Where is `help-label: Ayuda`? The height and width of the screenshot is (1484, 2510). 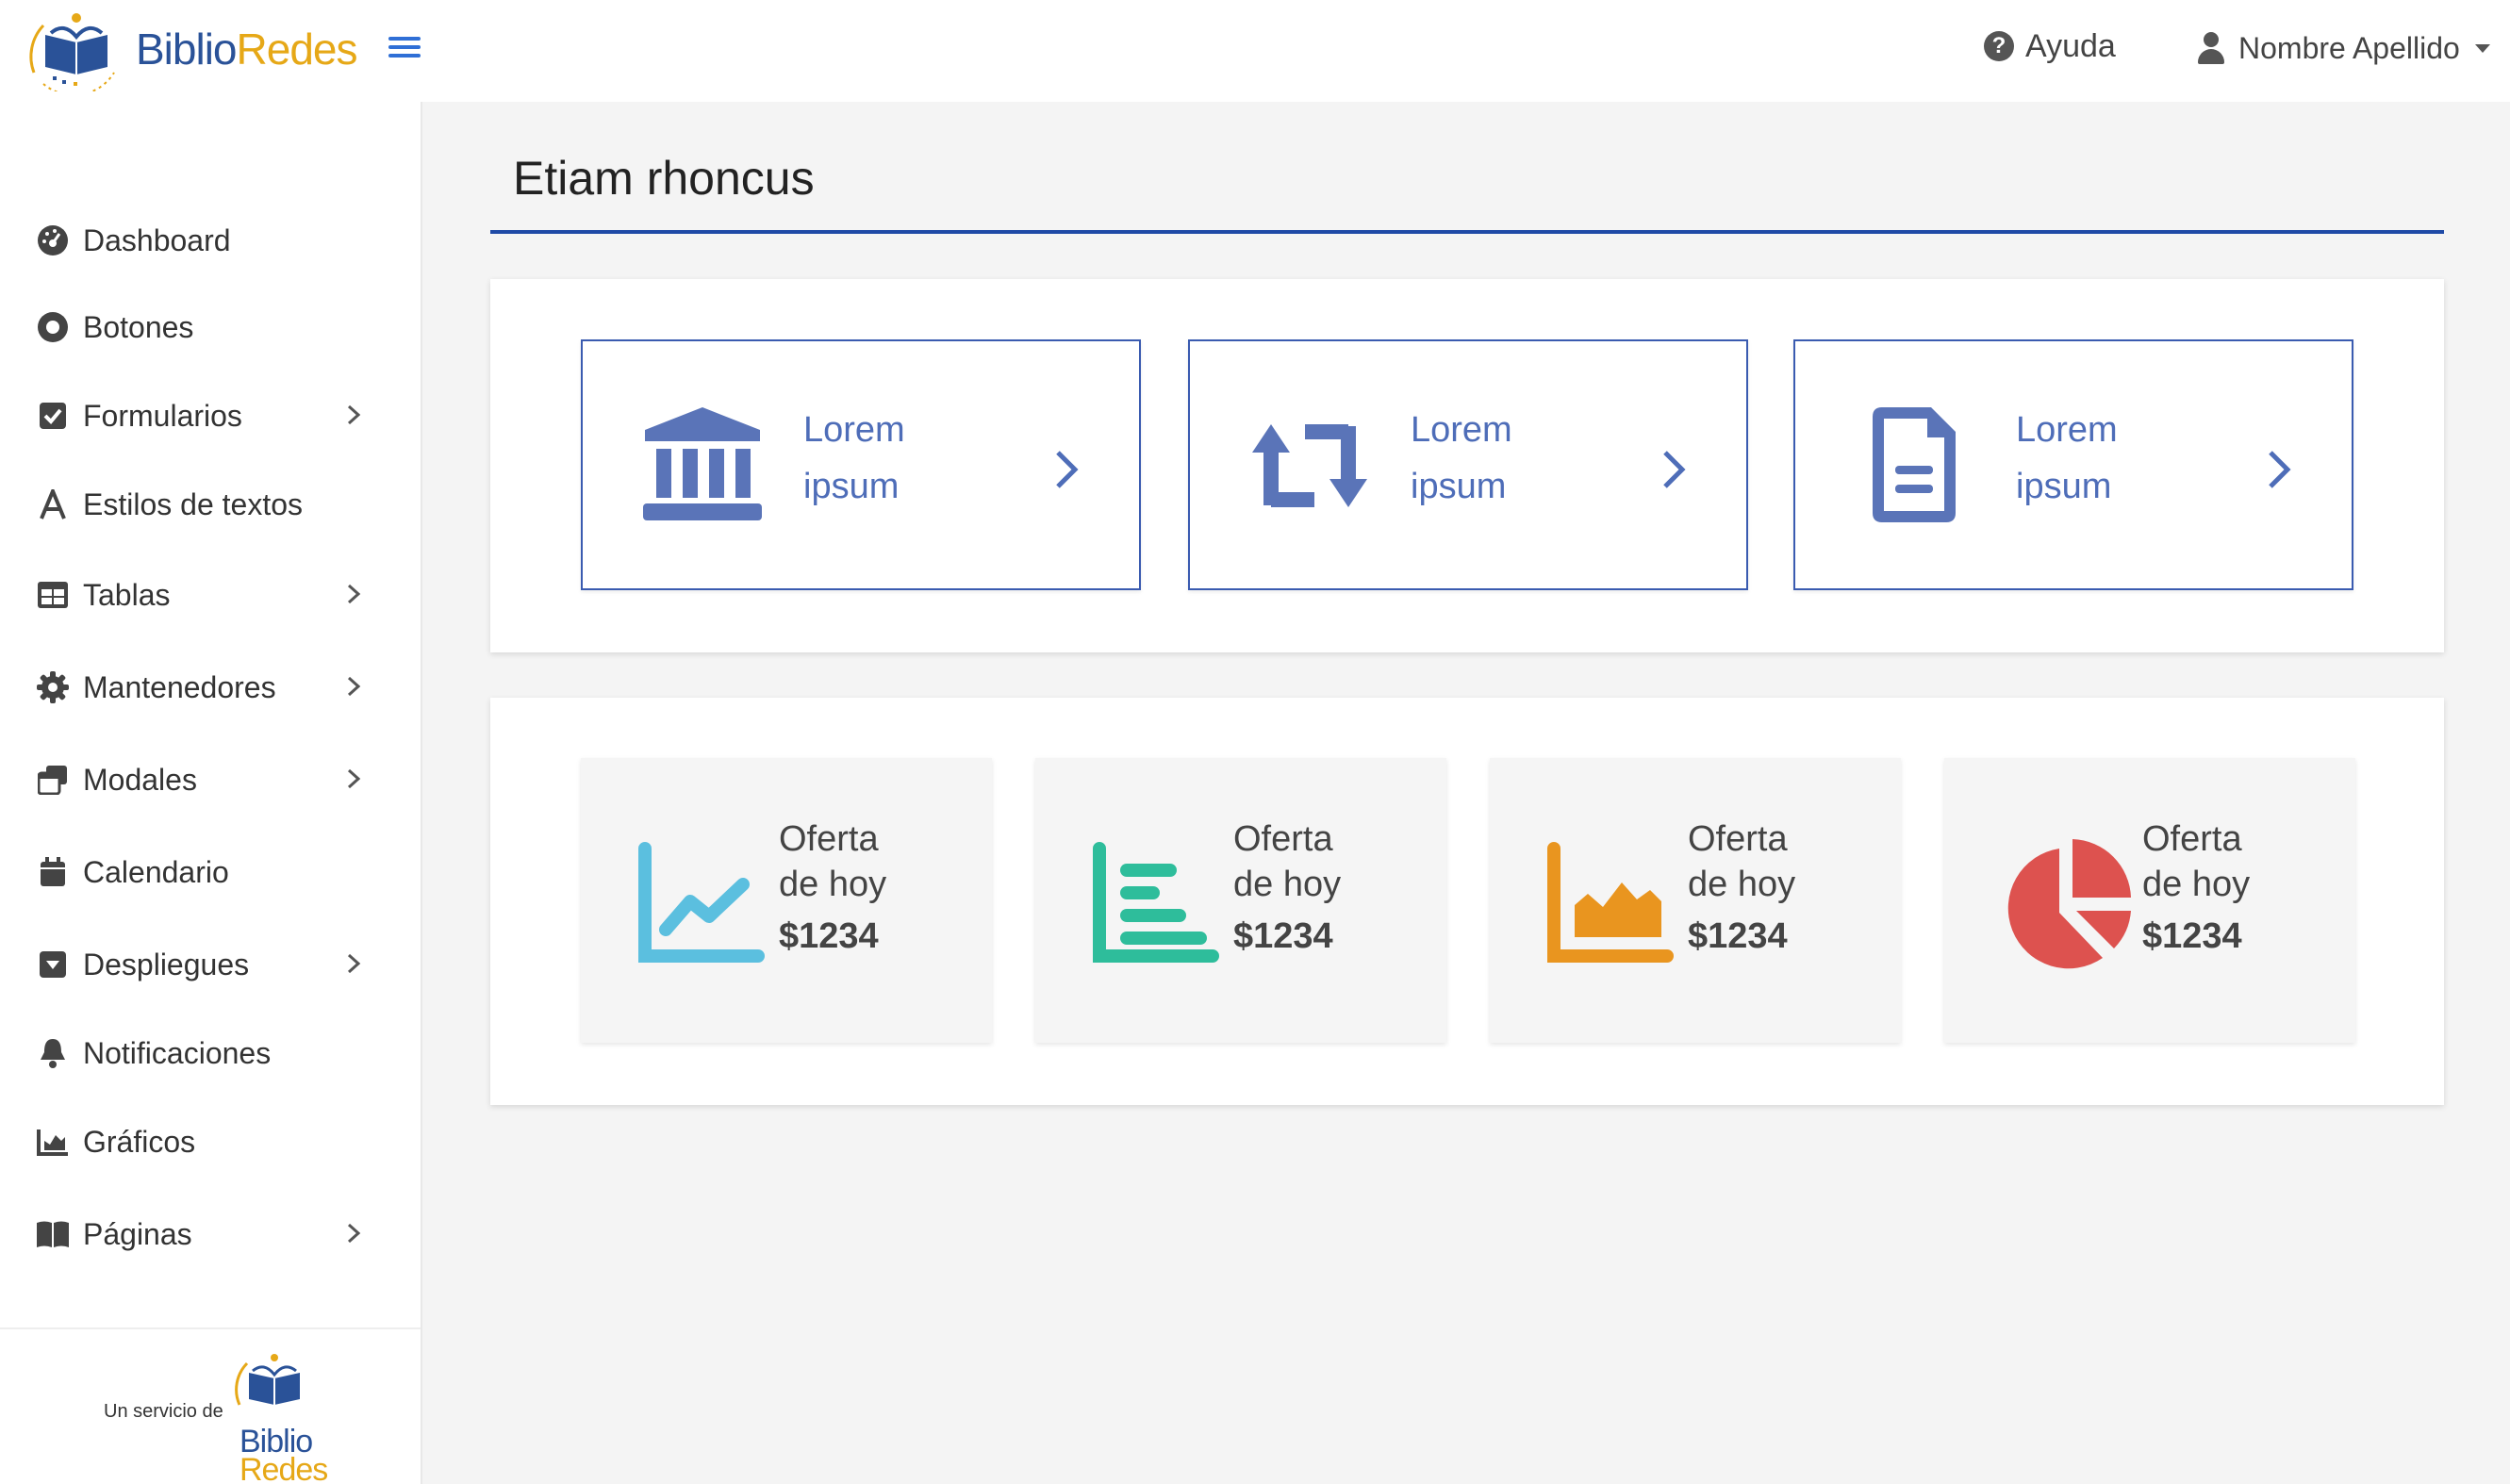
help-label: Ayuda is located at coordinates (2070, 46).